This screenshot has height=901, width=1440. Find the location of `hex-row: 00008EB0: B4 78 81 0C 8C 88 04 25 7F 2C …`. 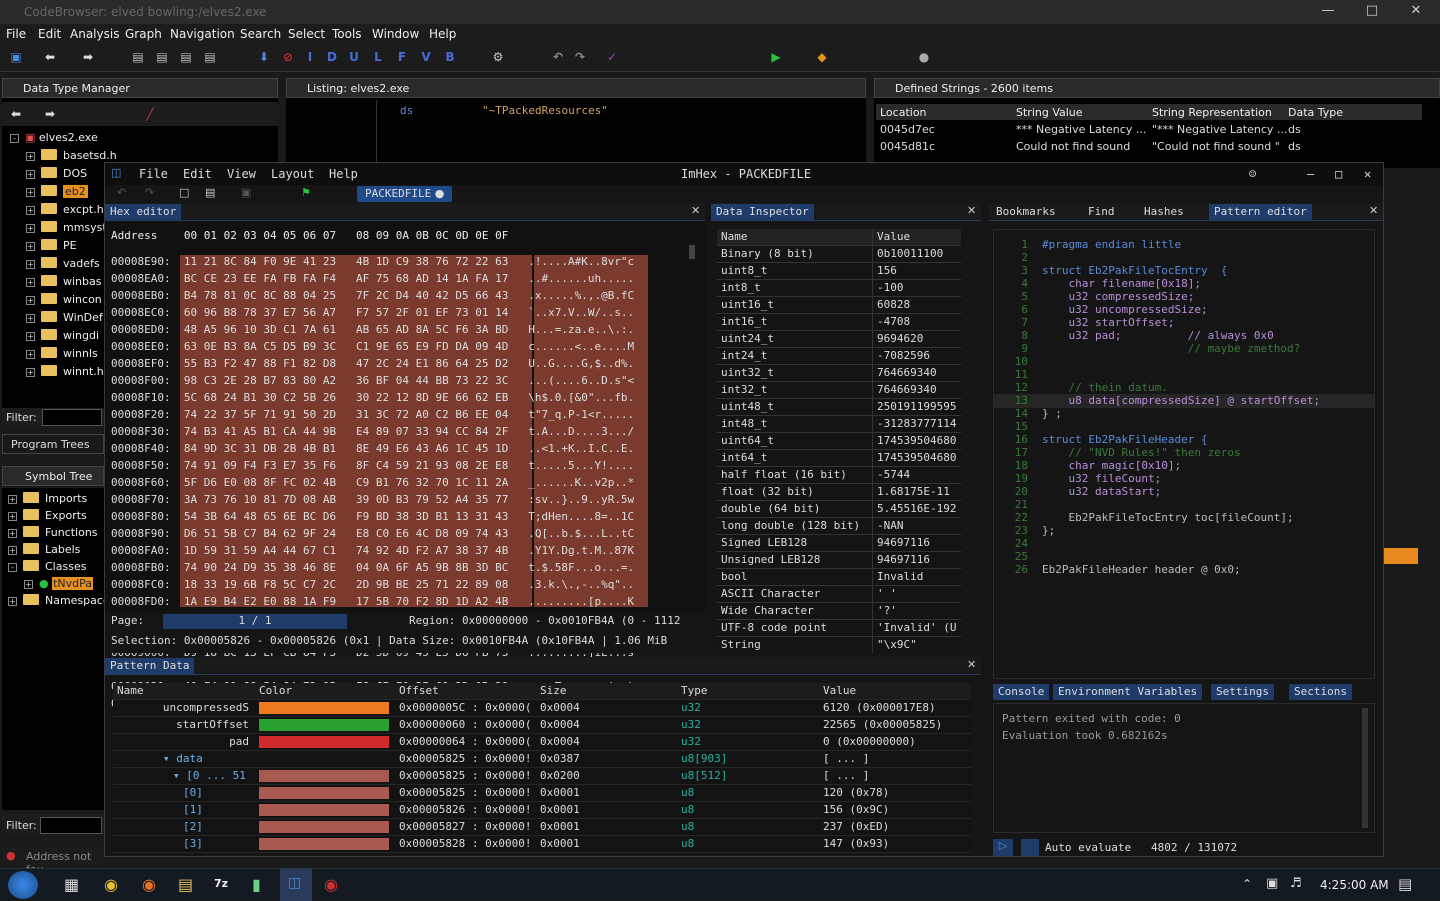

hex-row: 00008EB0: B4 78 81 0C 8C 88 04 25 7F 2C … is located at coordinates (372, 297).